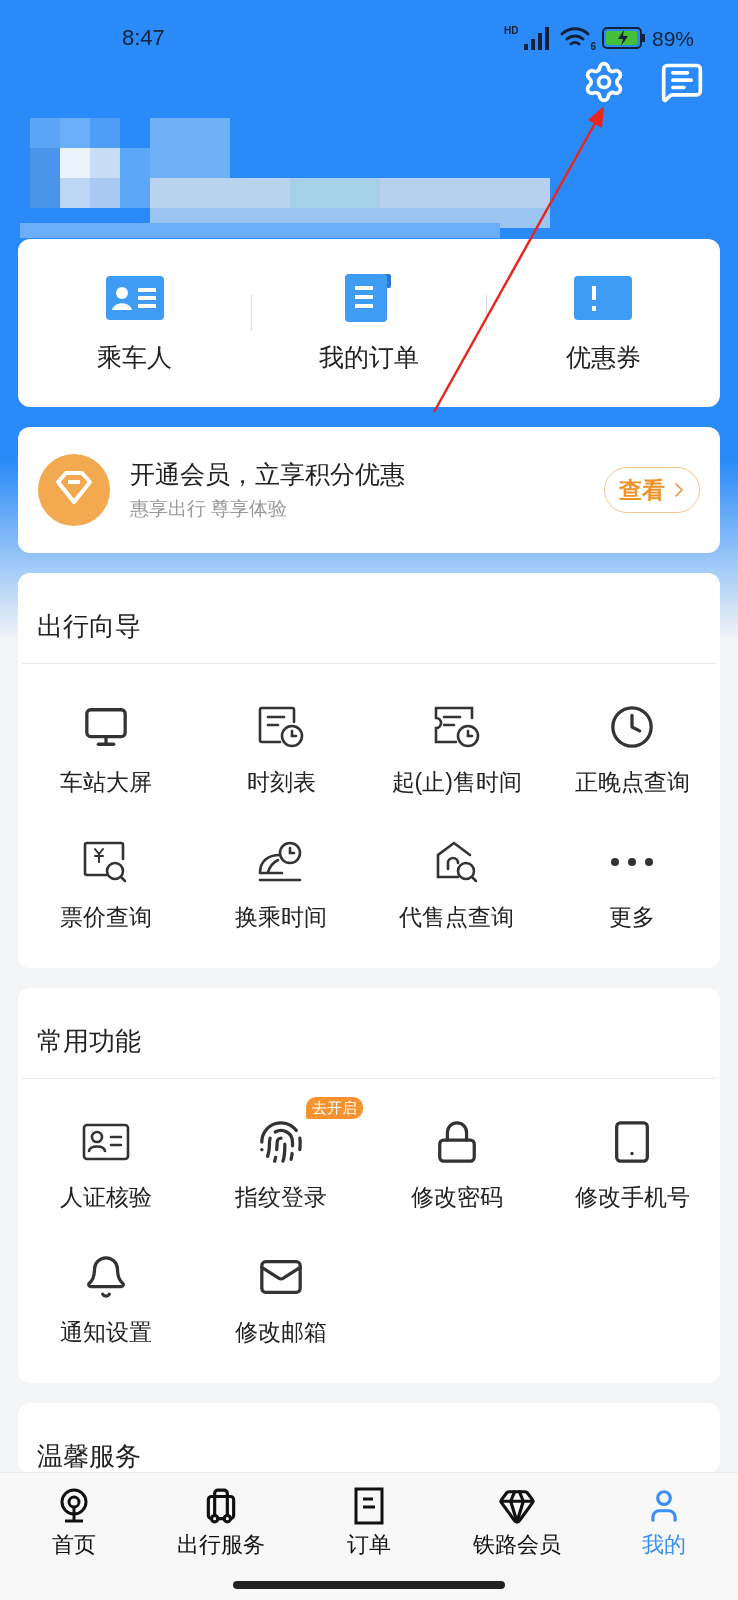 The width and height of the screenshot is (738, 1600). Describe the element at coordinates (456, 1166) in the screenshot. I see `feature-item: 修改密码` at that location.